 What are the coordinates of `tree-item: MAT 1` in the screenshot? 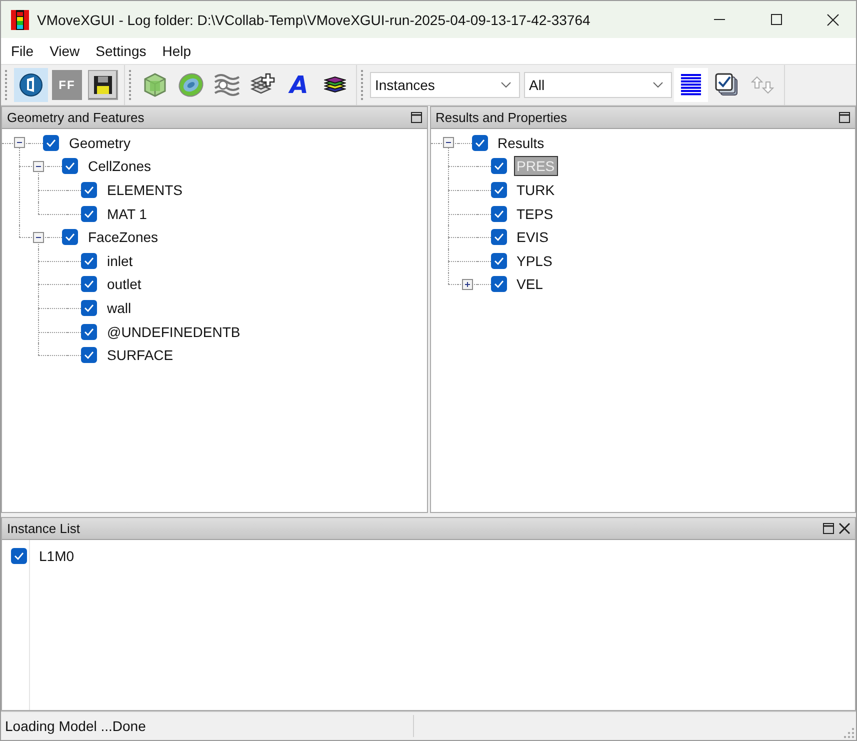 It's located at (127, 214).